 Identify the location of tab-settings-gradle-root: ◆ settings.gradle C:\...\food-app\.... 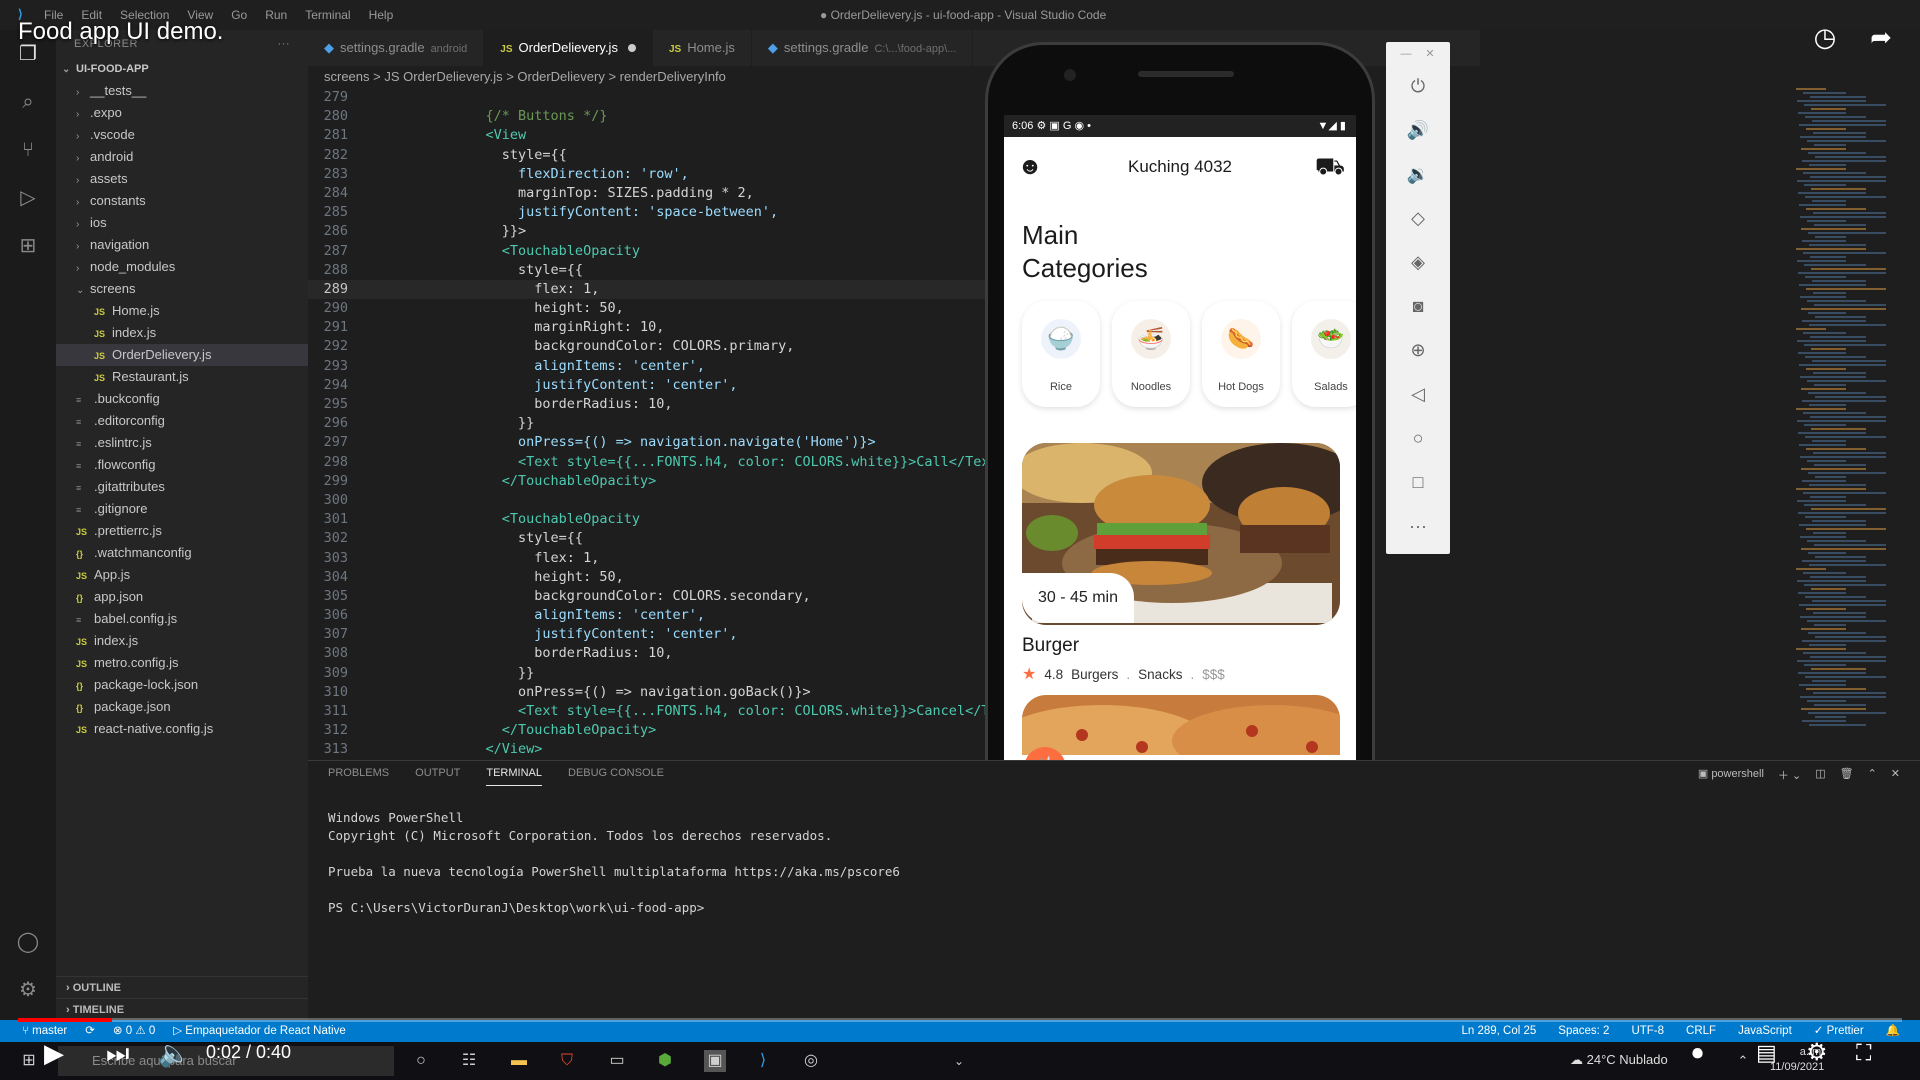
(863, 48).